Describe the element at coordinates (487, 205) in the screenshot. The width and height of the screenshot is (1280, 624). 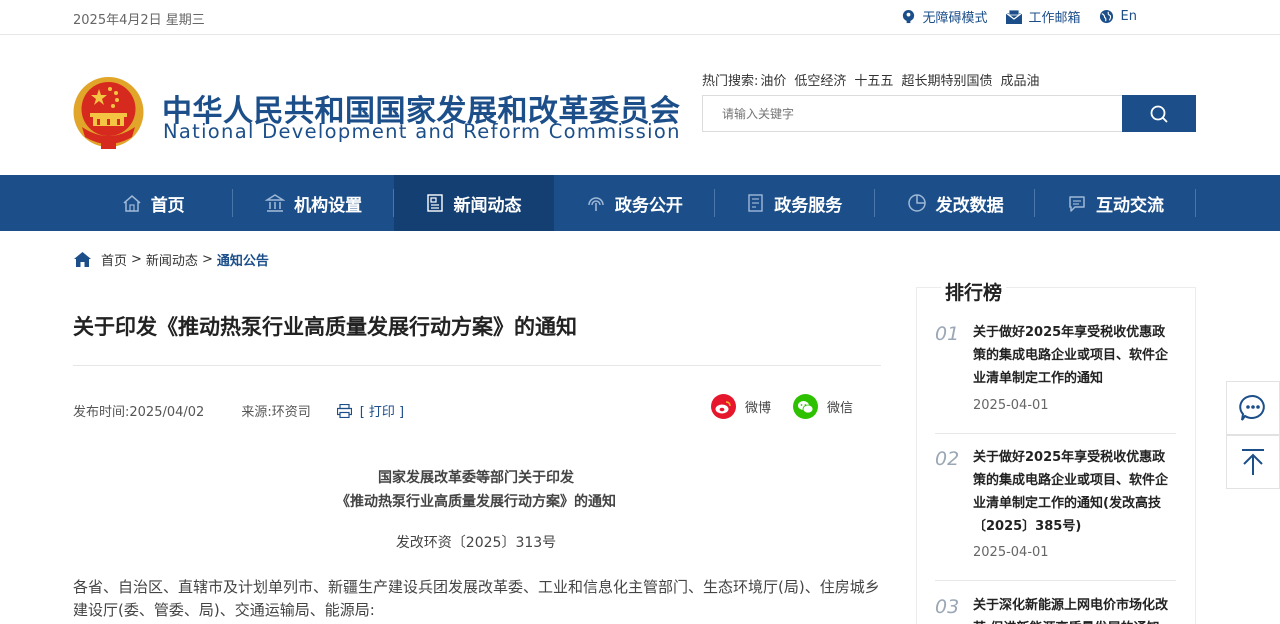
I see `nav-label: 新闻动态` at that location.